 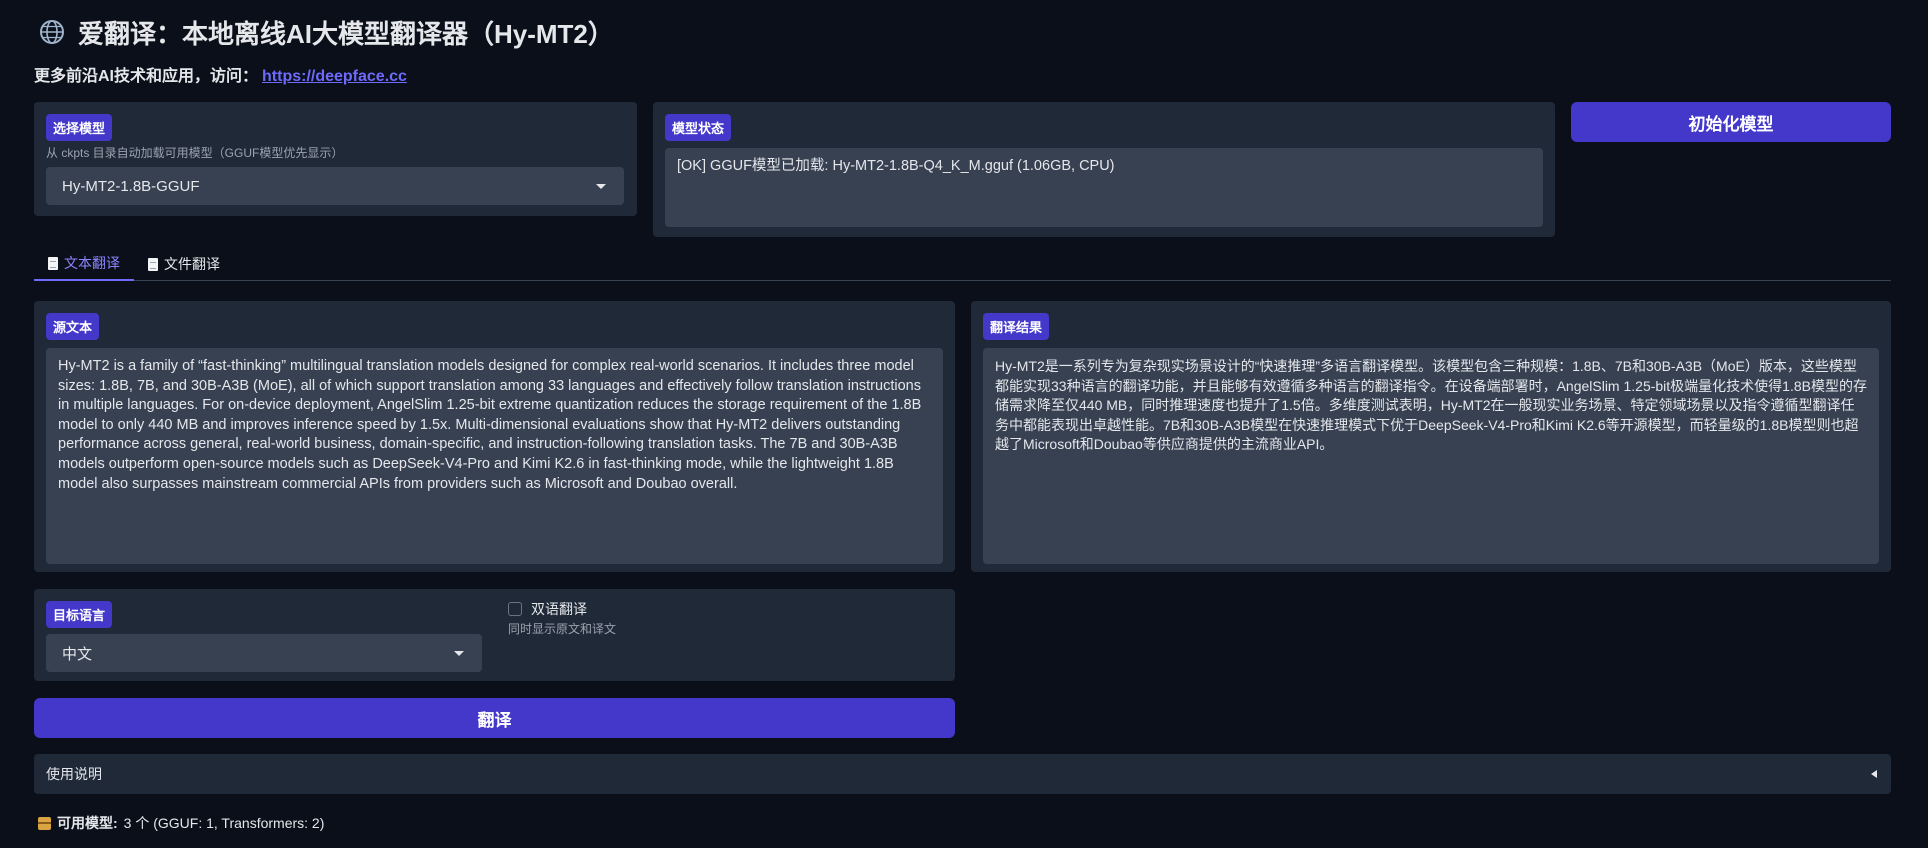 I want to click on translate-label: 翻译, so click(x=494, y=720).